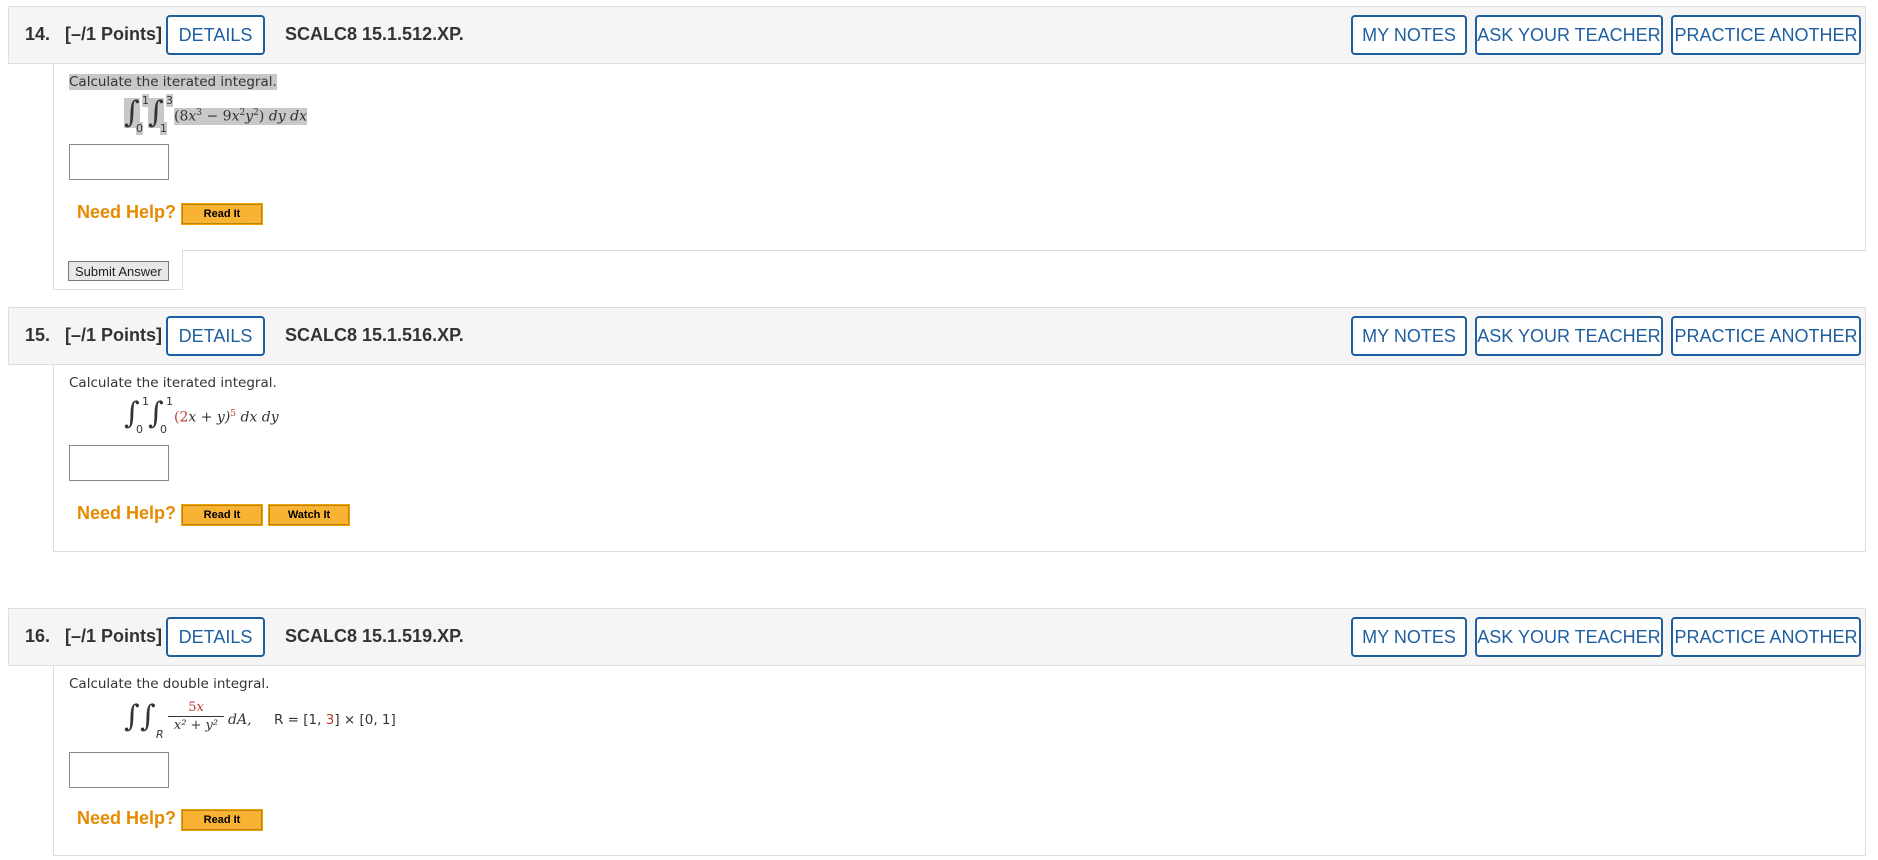 This screenshot has width=1878, height=860. What do you see at coordinates (169, 684) in the screenshot?
I see `question-prompt: Calculate the double integral.` at bounding box center [169, 684].